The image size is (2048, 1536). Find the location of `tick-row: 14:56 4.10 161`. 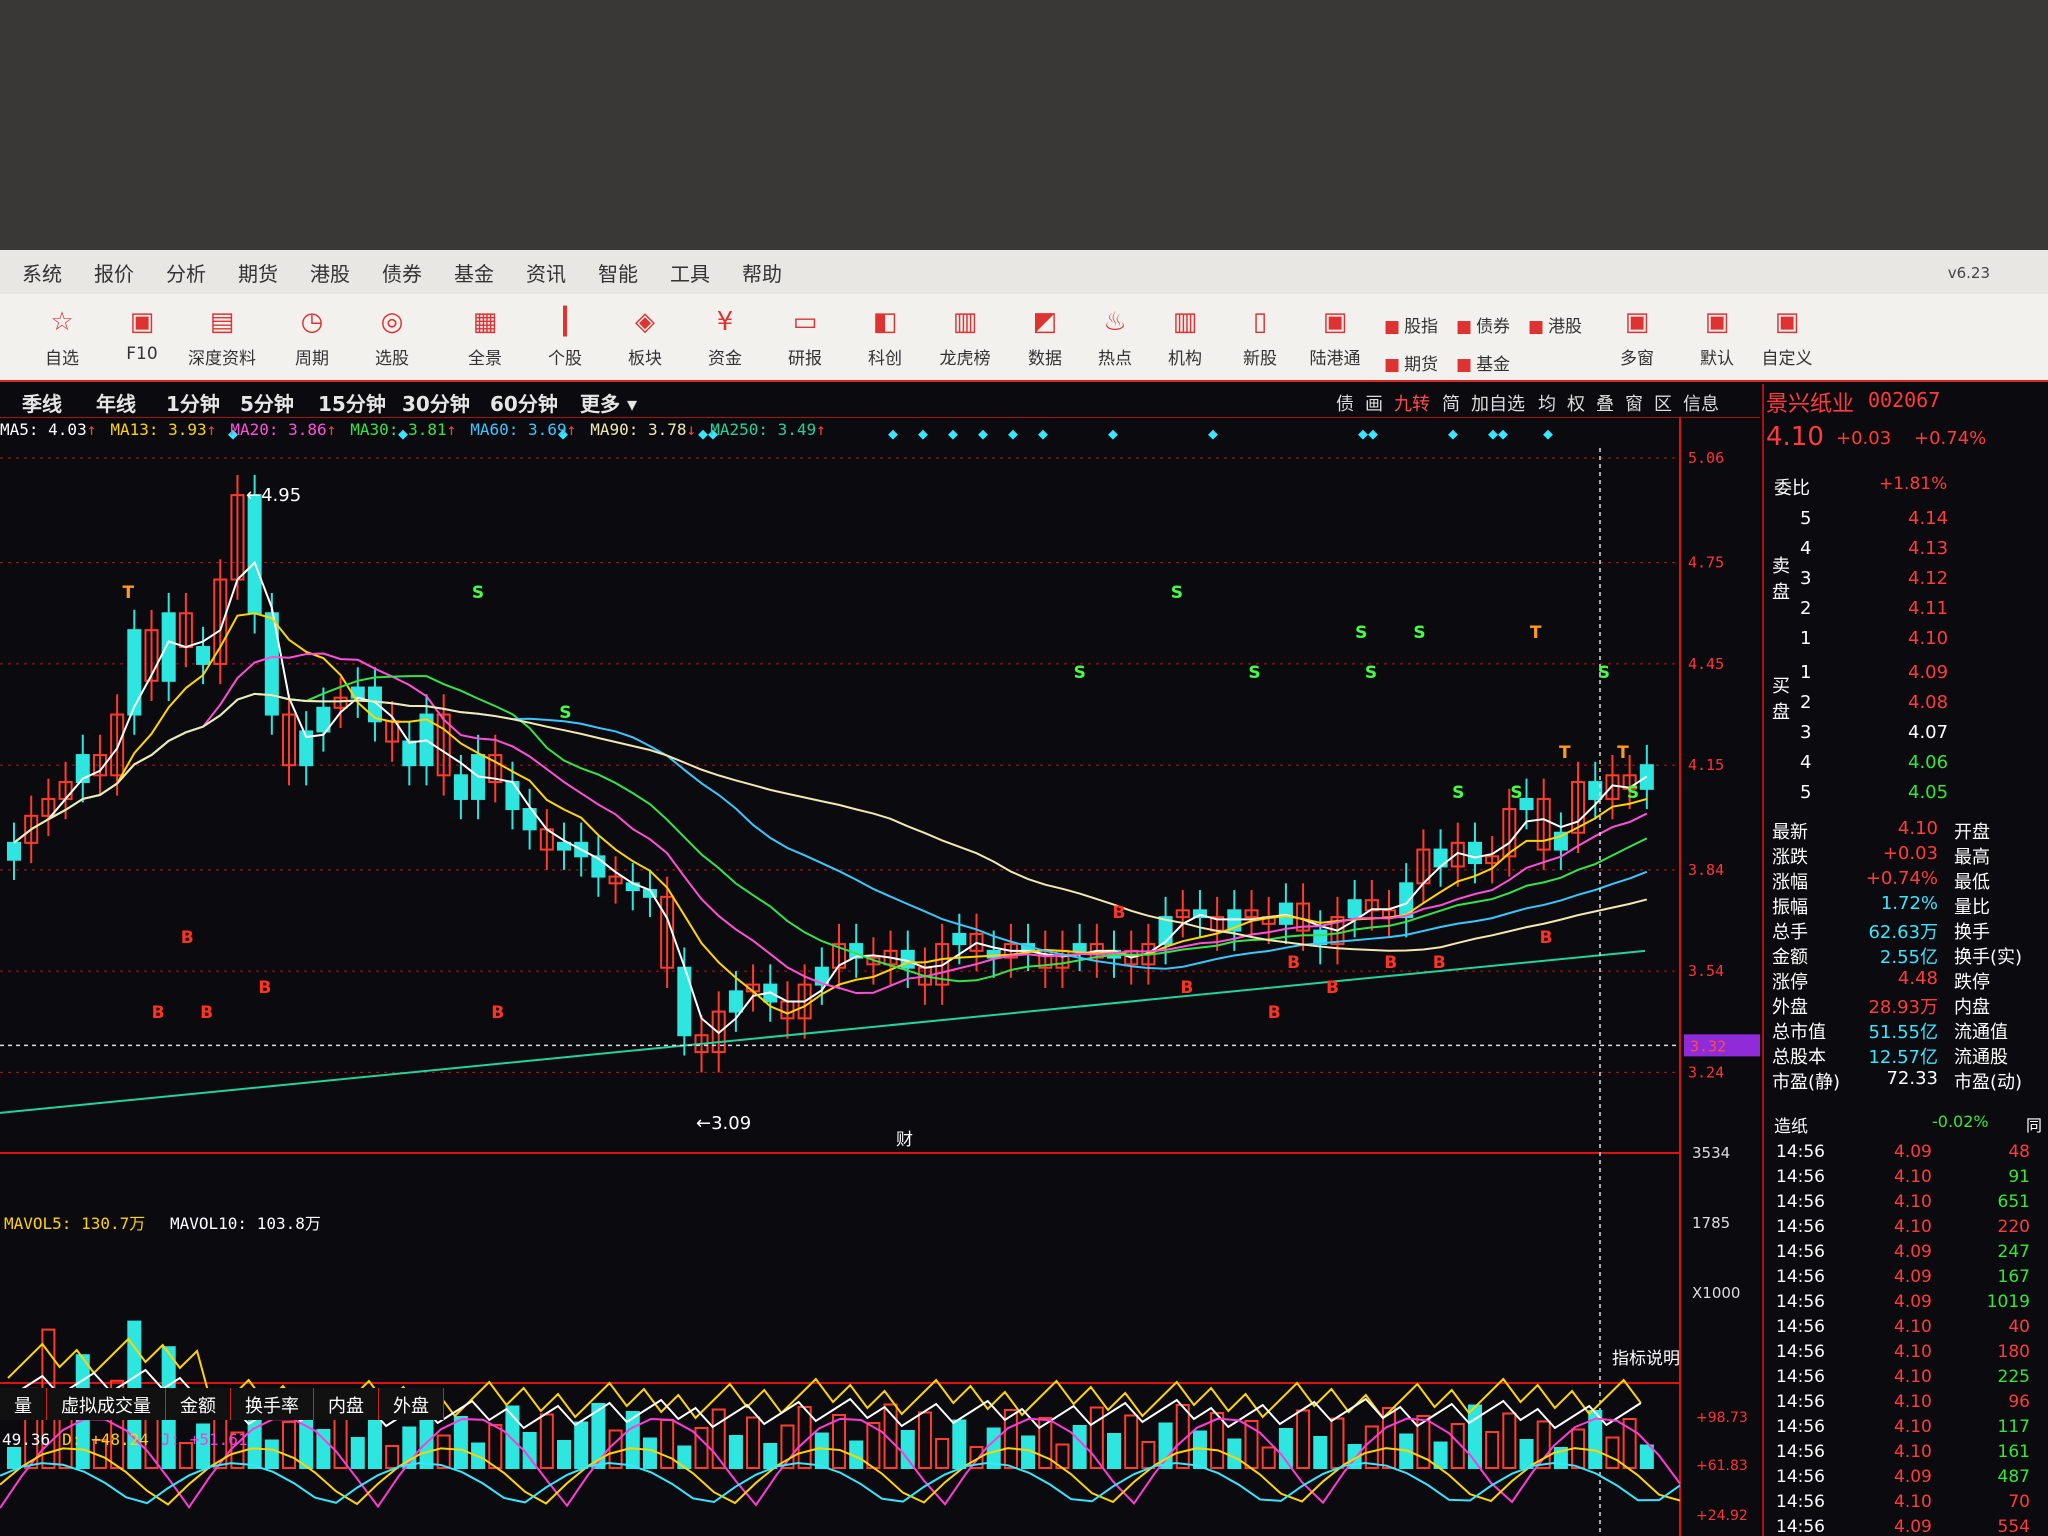

tick-row: 14:56 4.10 161 is located at coordinates (1912, 1454).